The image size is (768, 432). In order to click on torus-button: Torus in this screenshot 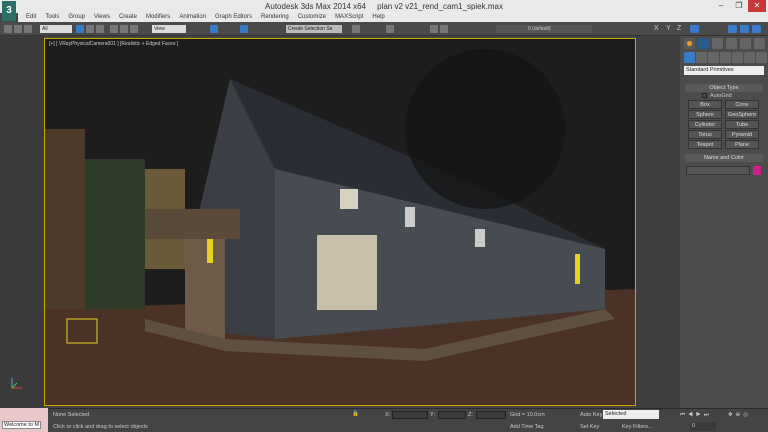, I will do `click(705, 134)`.